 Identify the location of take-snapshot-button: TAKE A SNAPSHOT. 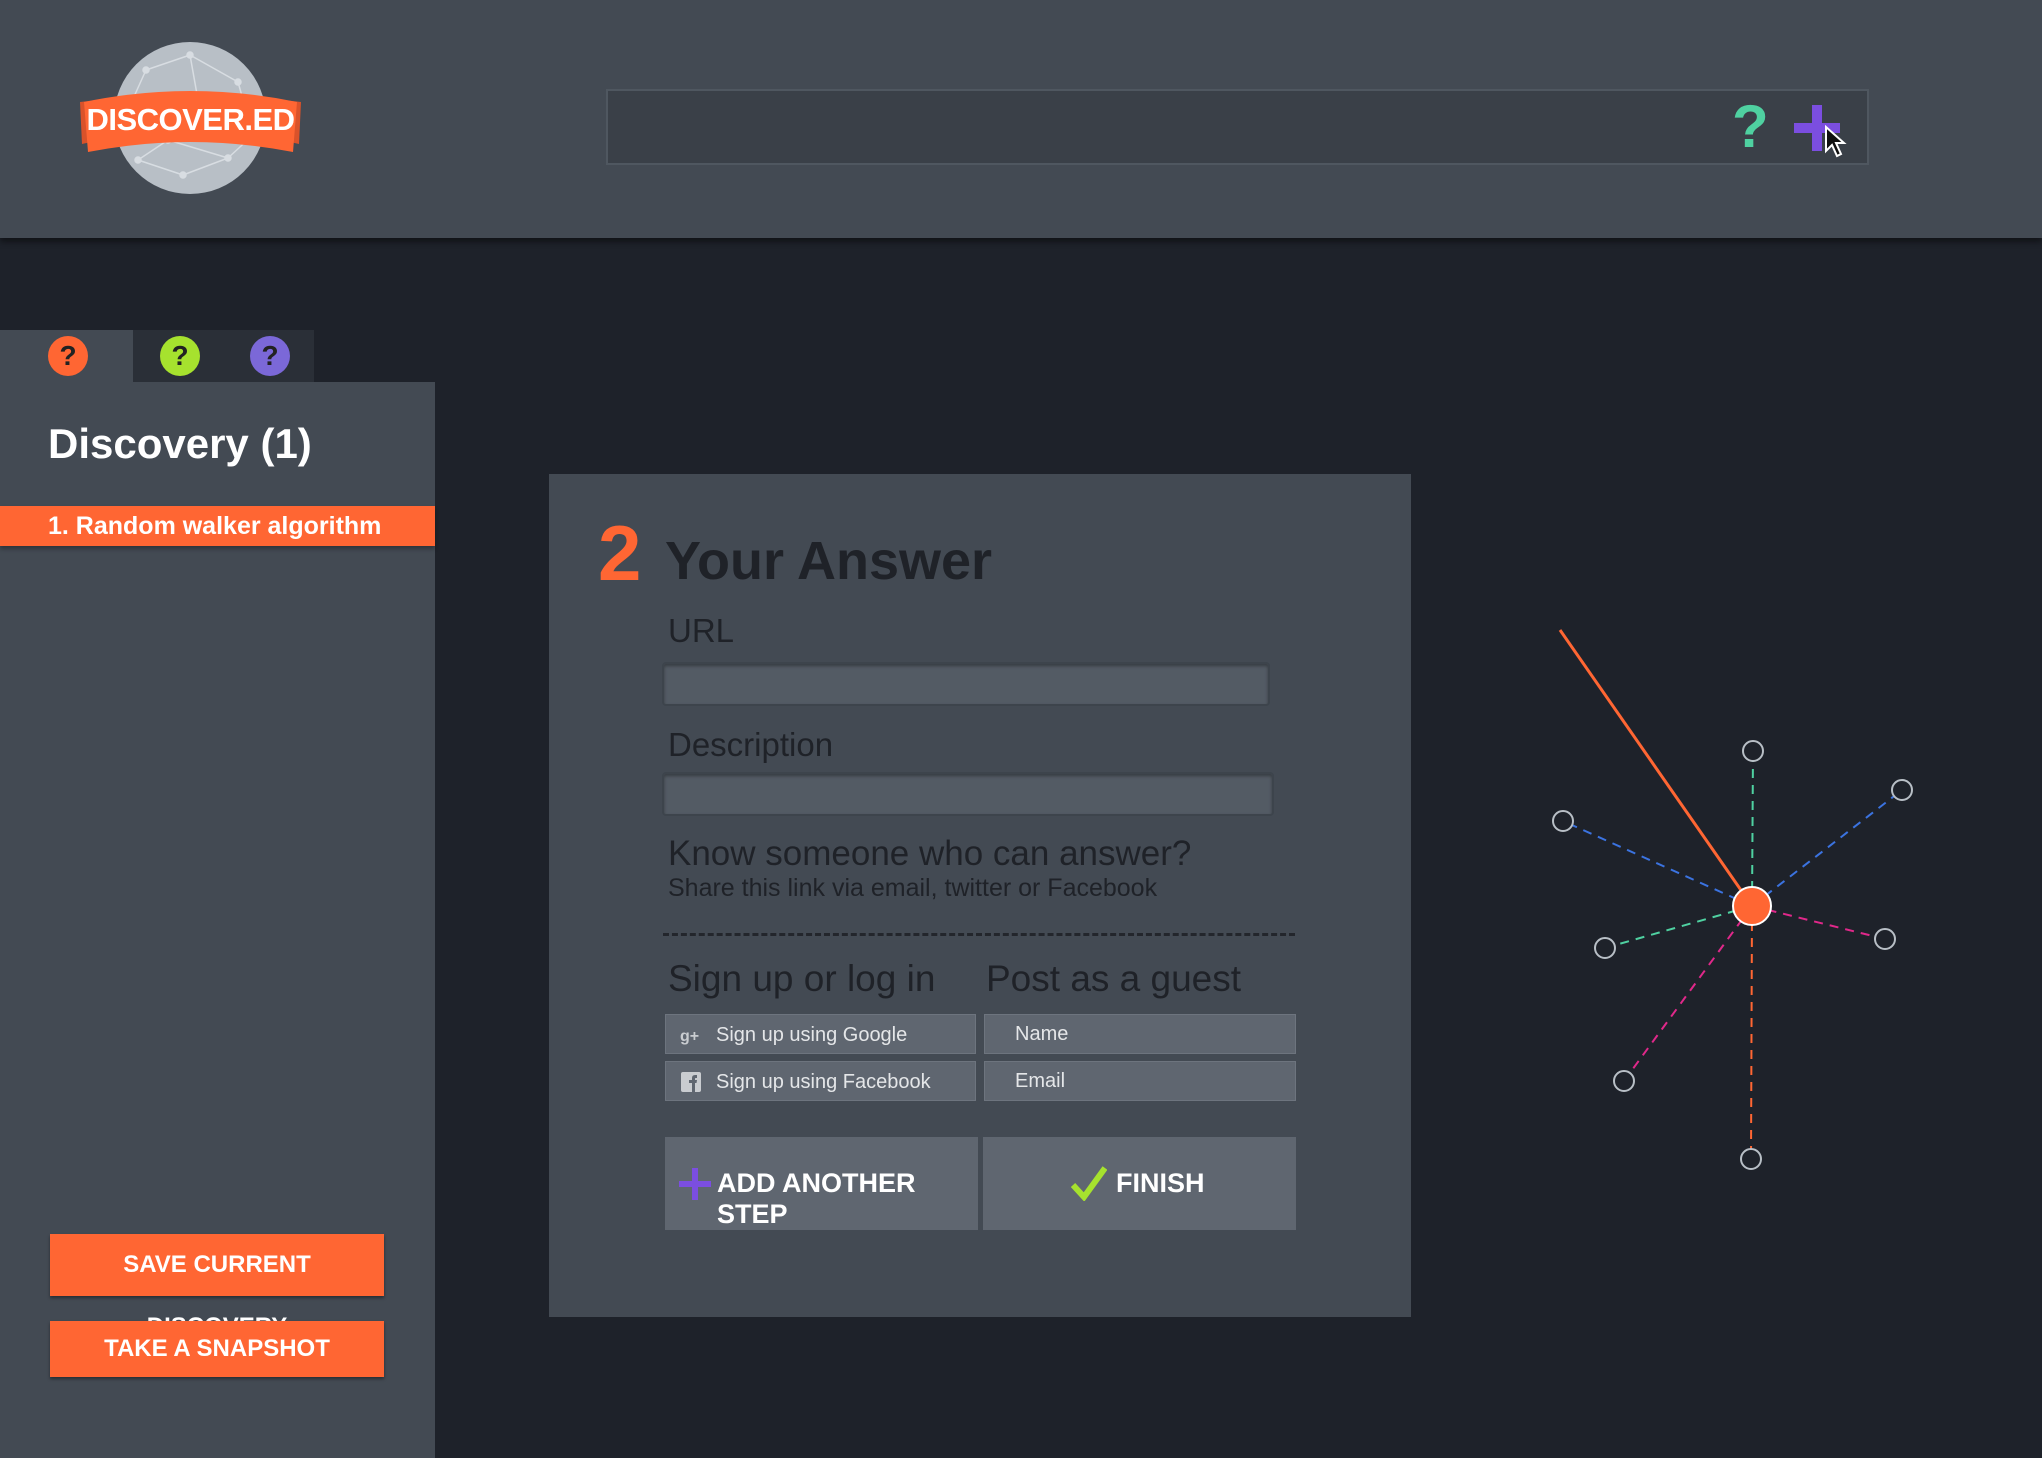
(217, 1349).